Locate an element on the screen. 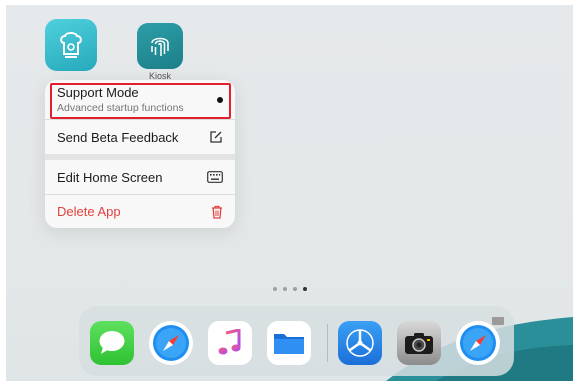  menu-item-title: Delete App is located at coordinates (89, 211).